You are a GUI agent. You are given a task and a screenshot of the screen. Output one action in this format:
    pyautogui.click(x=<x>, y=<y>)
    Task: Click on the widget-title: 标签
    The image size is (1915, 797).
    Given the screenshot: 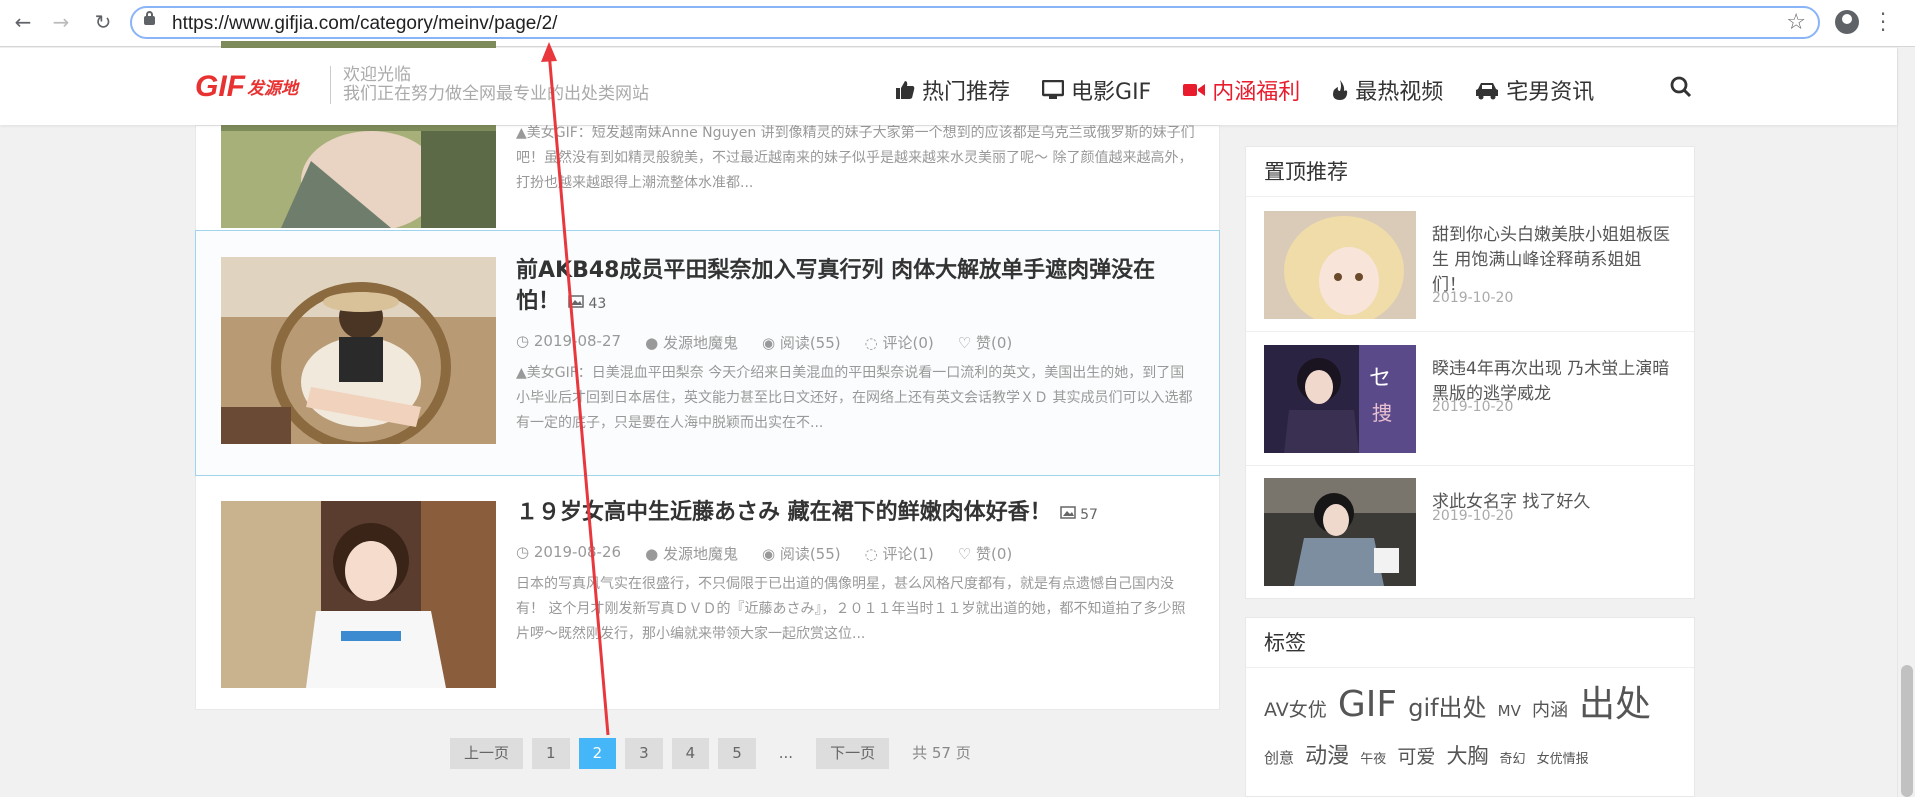 What is the action you would take?
    pyautogui.click(x=1470, y=643)
    